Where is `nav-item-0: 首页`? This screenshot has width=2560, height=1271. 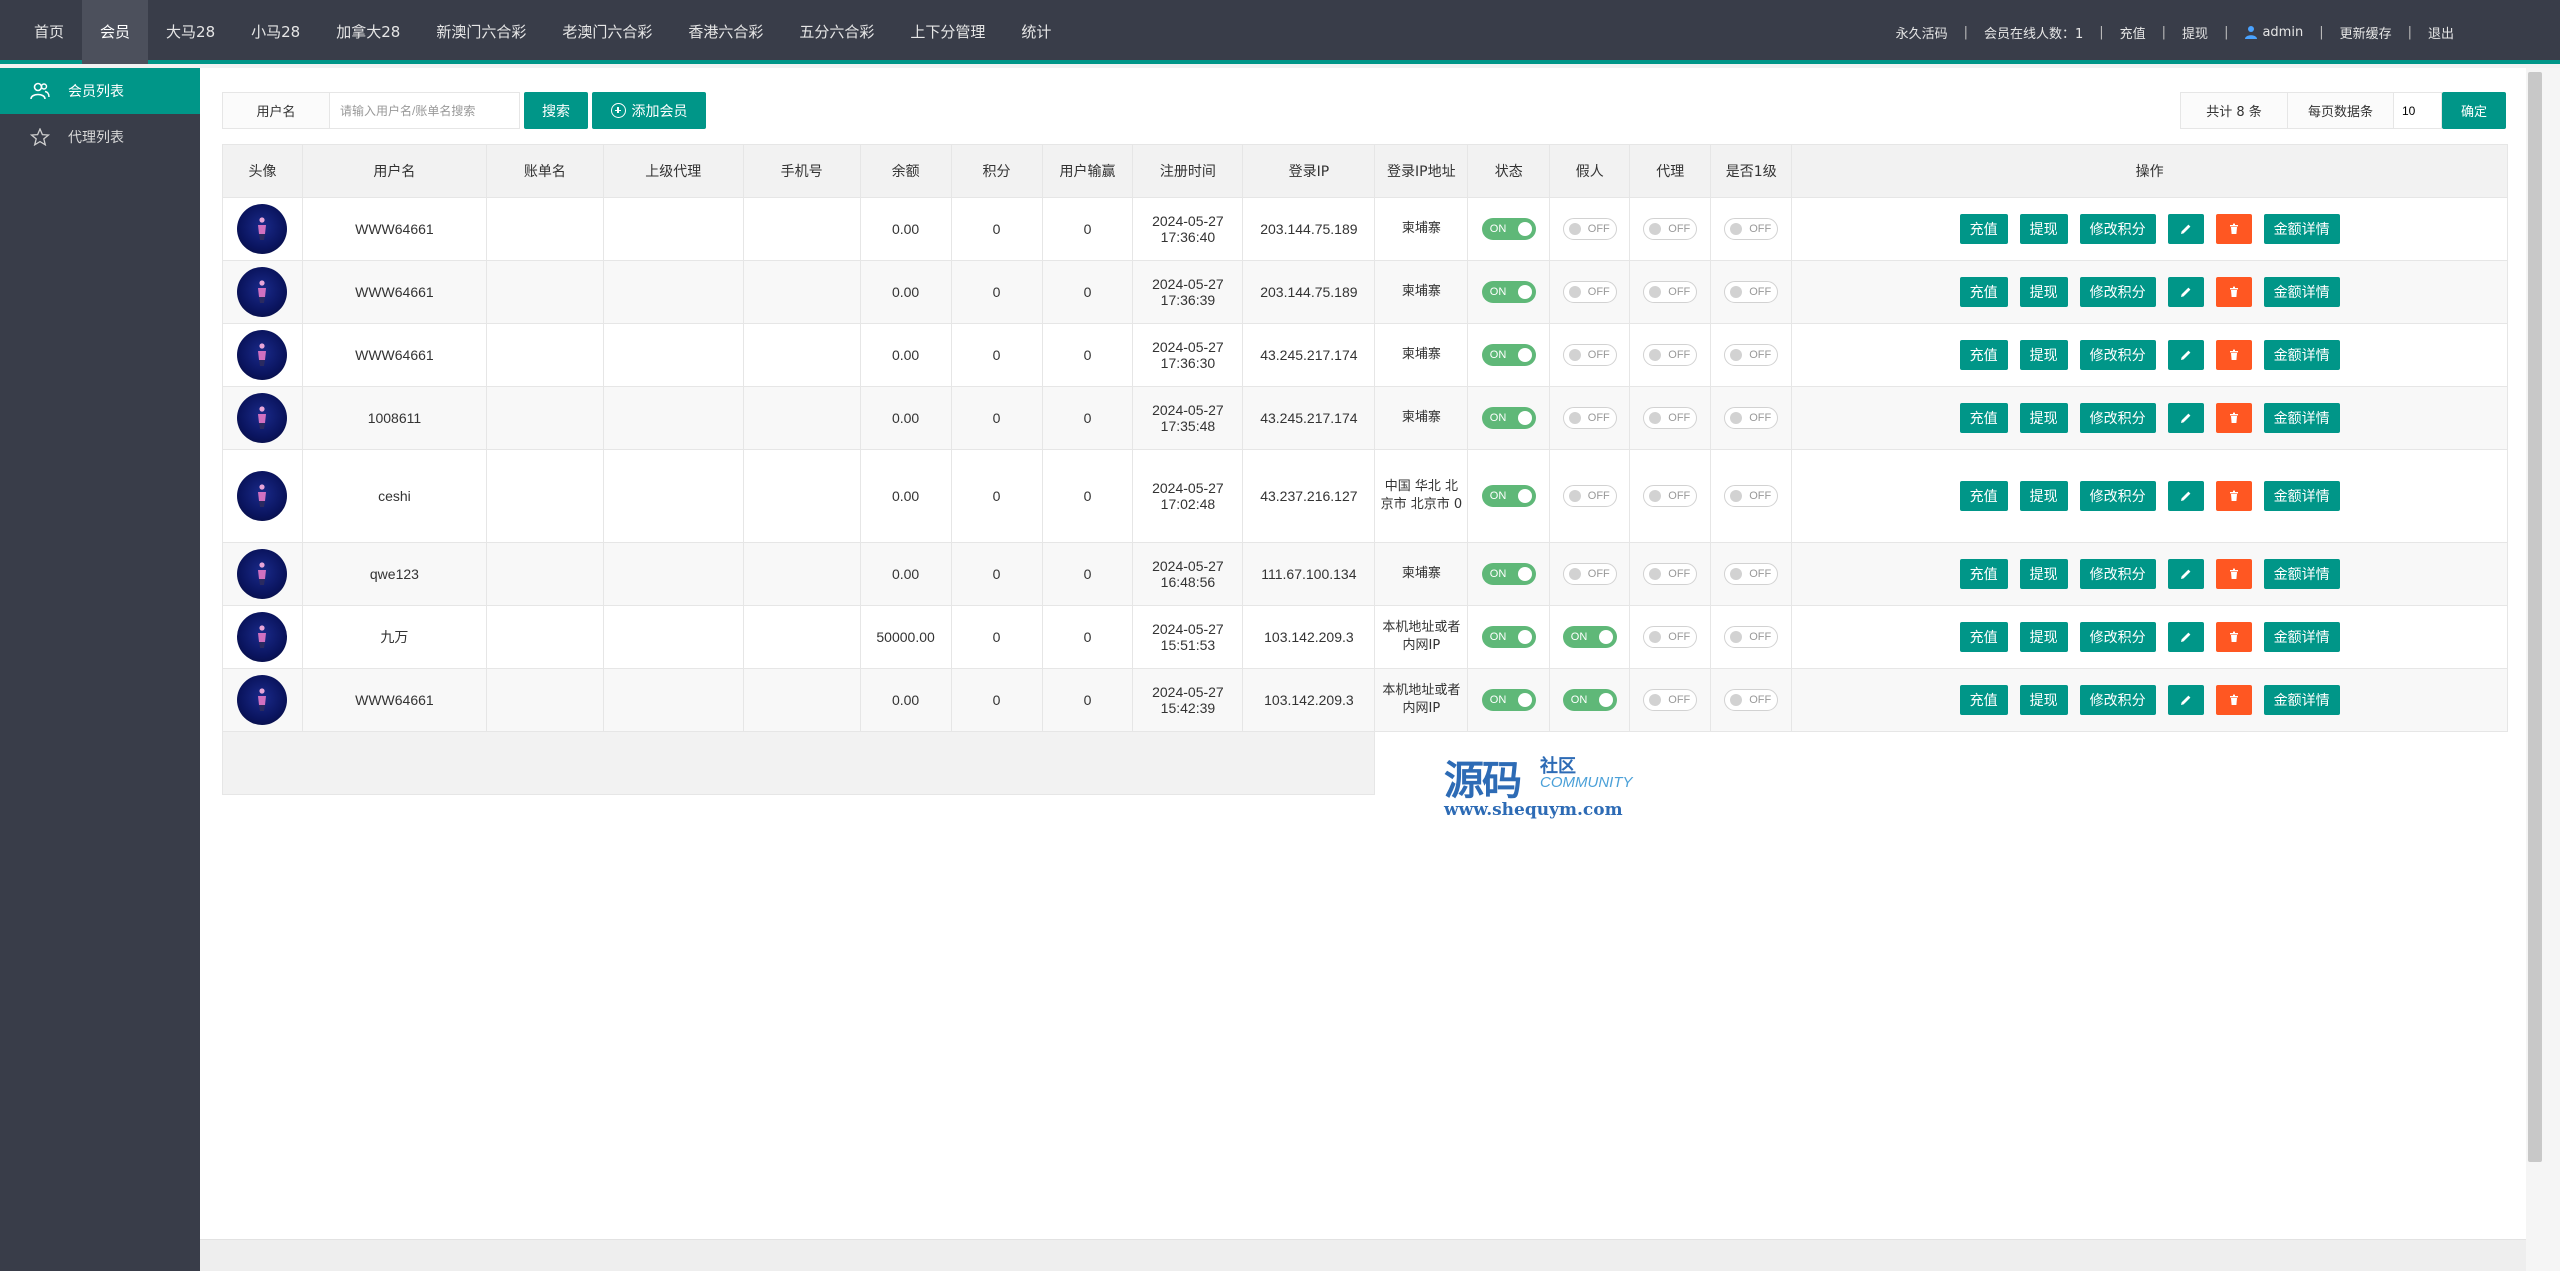 nav-item-0: 首页 is located at coordinates (49, 32).